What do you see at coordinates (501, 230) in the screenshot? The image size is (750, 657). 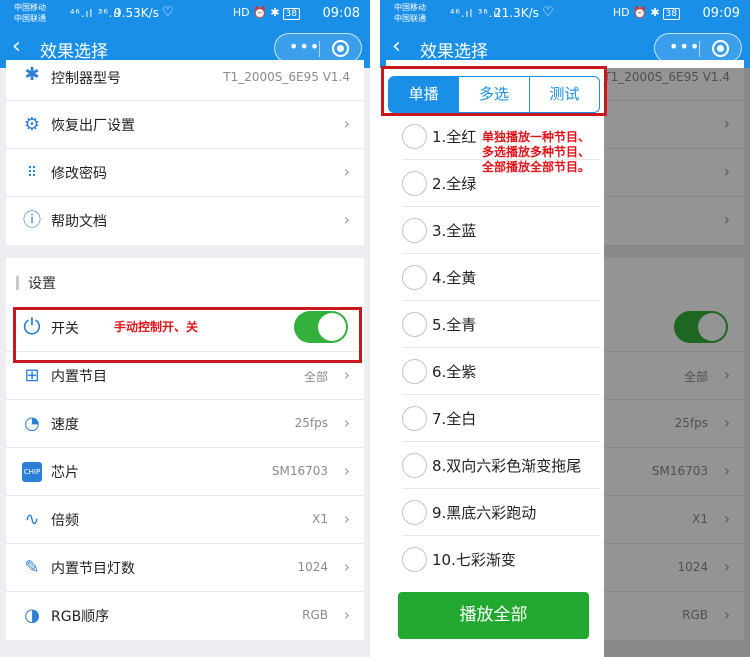 I see `effect-option: 3.全蓝` at bounding box center [501, 230].